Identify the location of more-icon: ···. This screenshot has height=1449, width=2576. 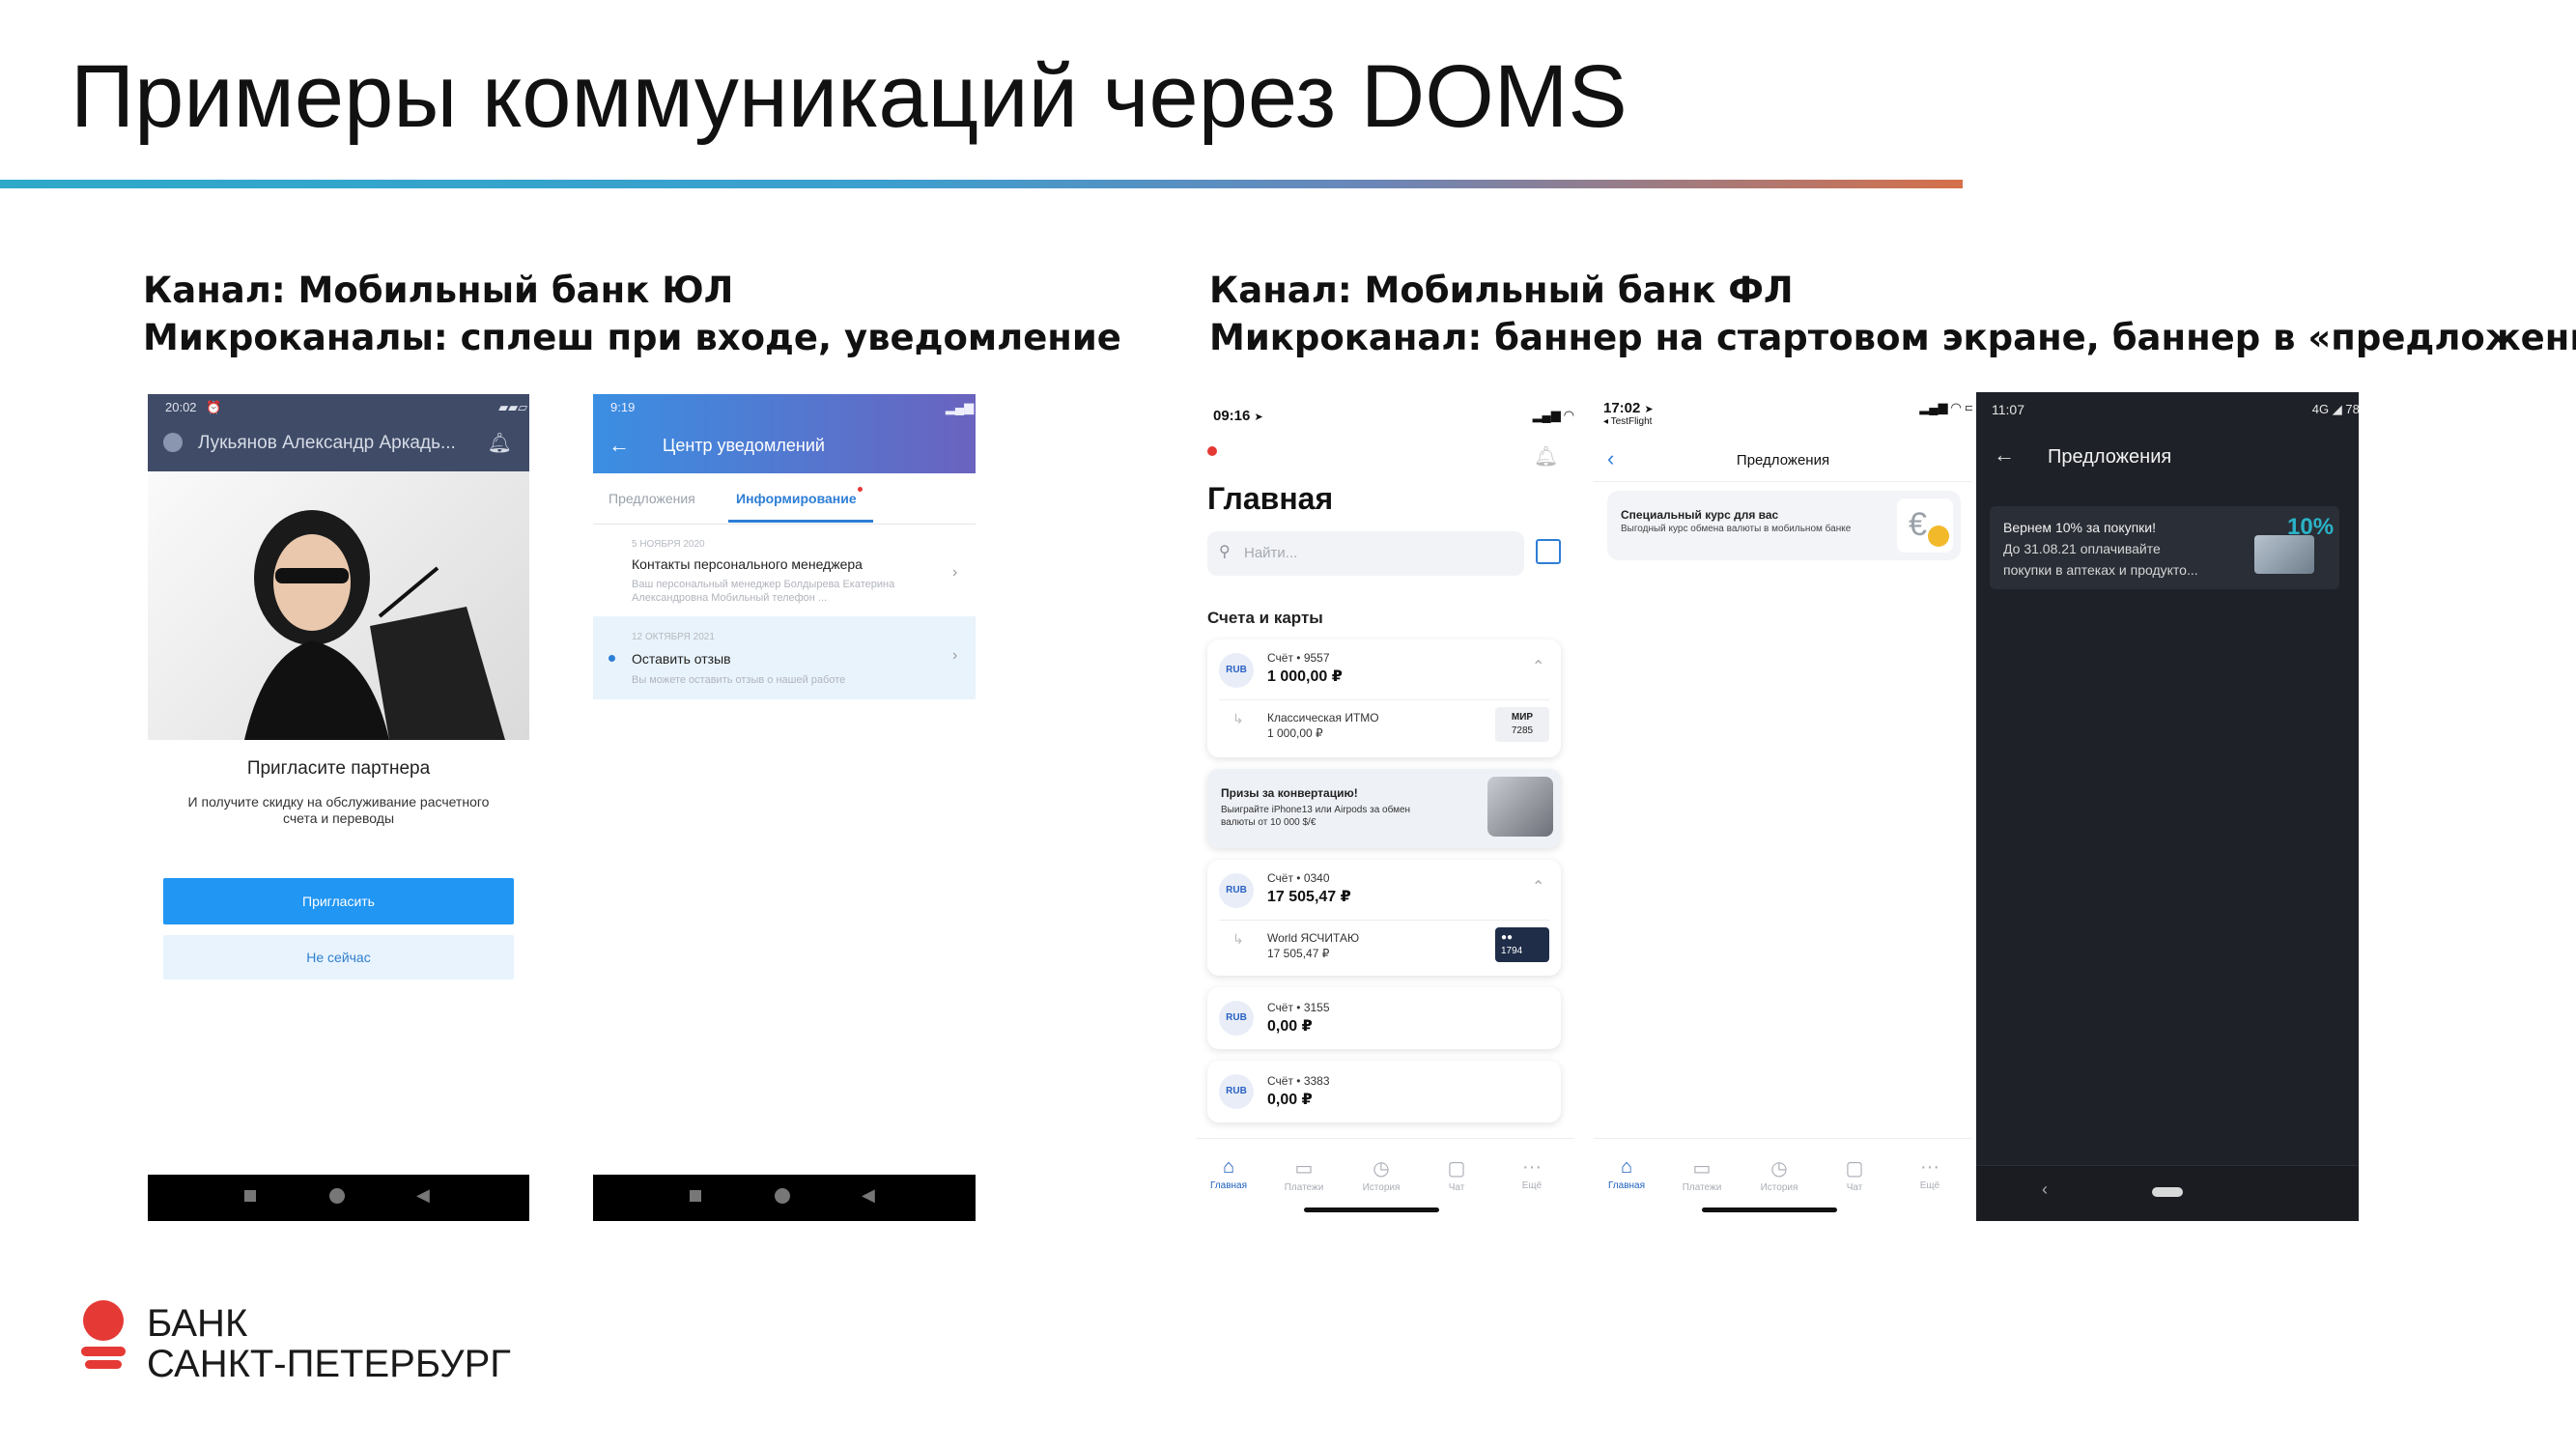
(1929, 1167).